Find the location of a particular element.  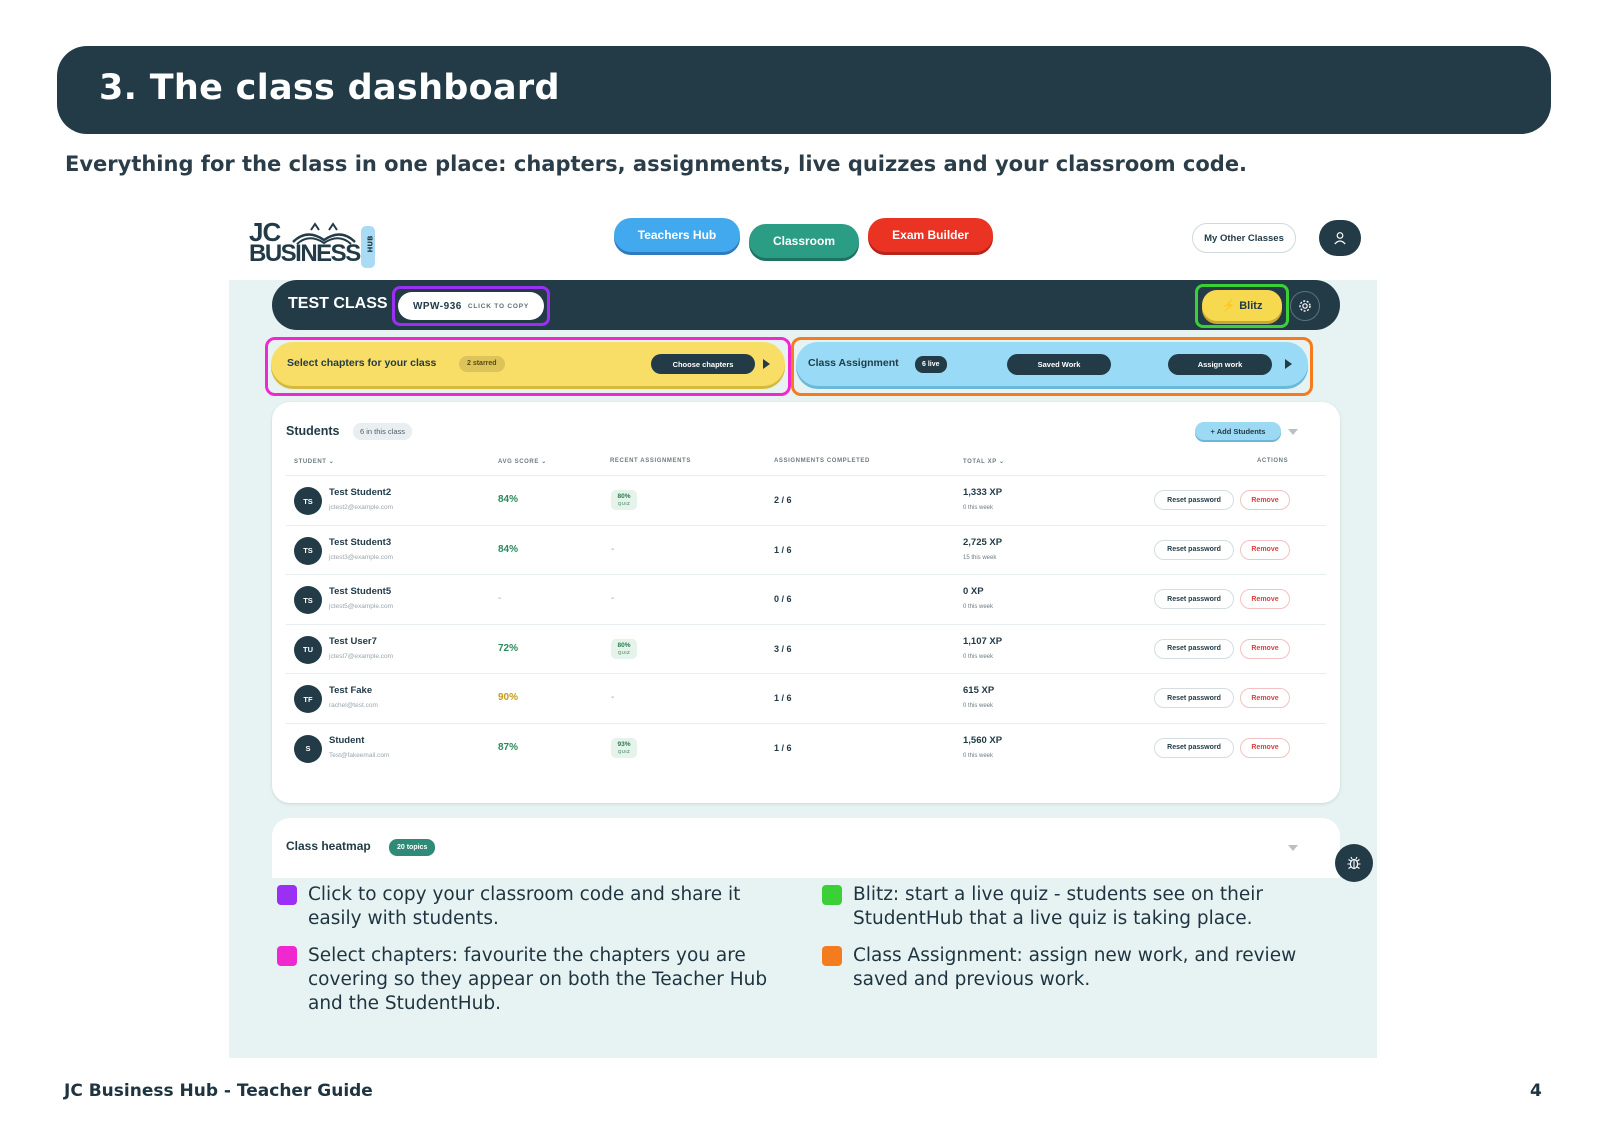

classroom-code-button: WPW-936 CLICK TO COPY is located at coordinates (471, 306).